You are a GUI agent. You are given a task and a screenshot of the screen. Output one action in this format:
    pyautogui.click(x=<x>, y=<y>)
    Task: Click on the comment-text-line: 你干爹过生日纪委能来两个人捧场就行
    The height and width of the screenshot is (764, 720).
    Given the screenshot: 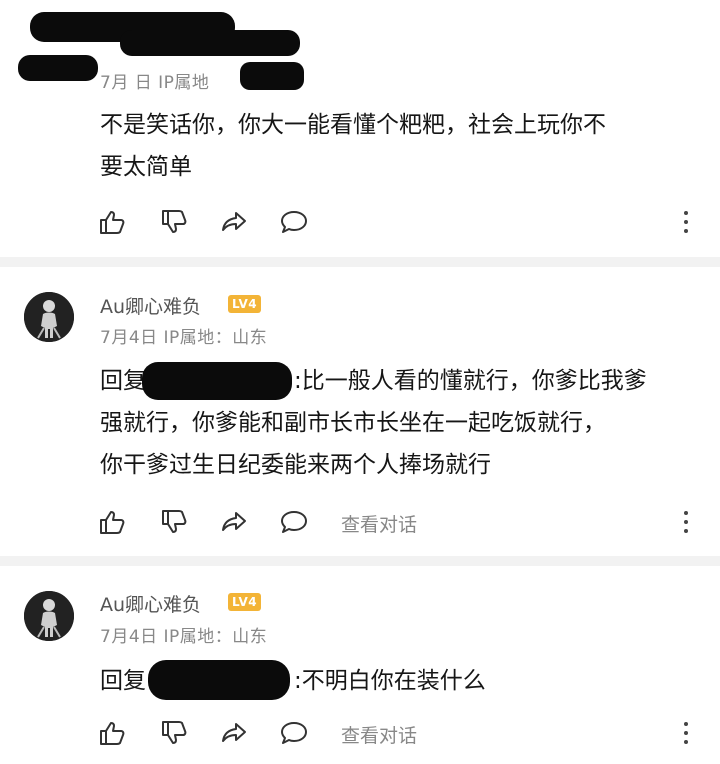 What is the action you would take?
    pyautogui.click(x=295, y=465)
    